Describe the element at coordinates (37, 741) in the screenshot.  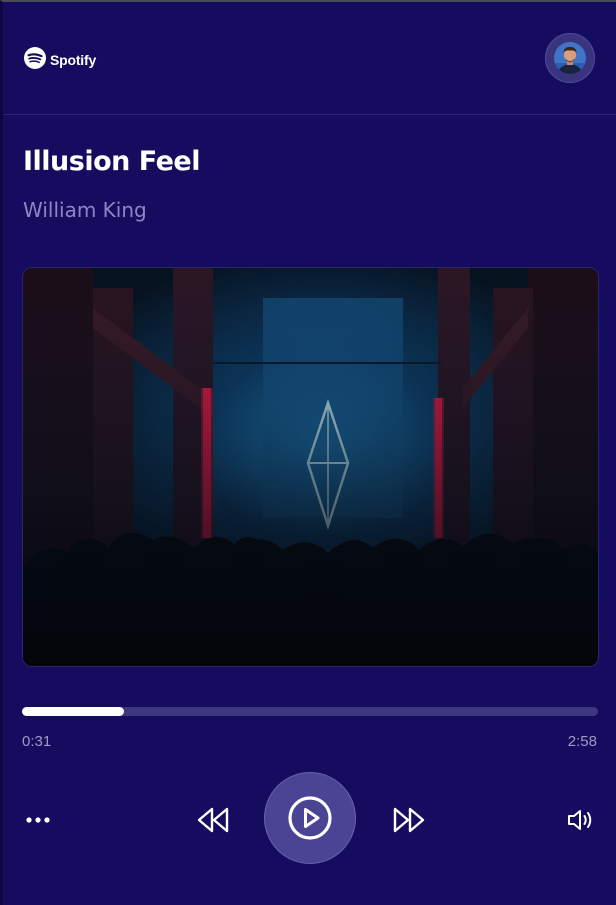
I see `elapsed-time: 0:31` at that location.